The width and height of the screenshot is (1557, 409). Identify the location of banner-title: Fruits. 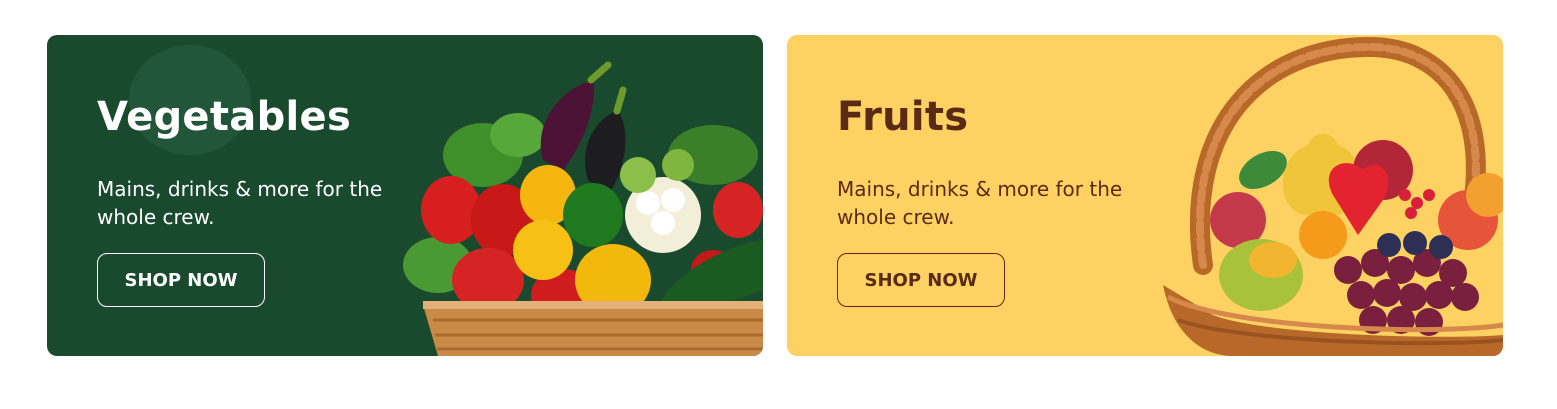
(903, 117).